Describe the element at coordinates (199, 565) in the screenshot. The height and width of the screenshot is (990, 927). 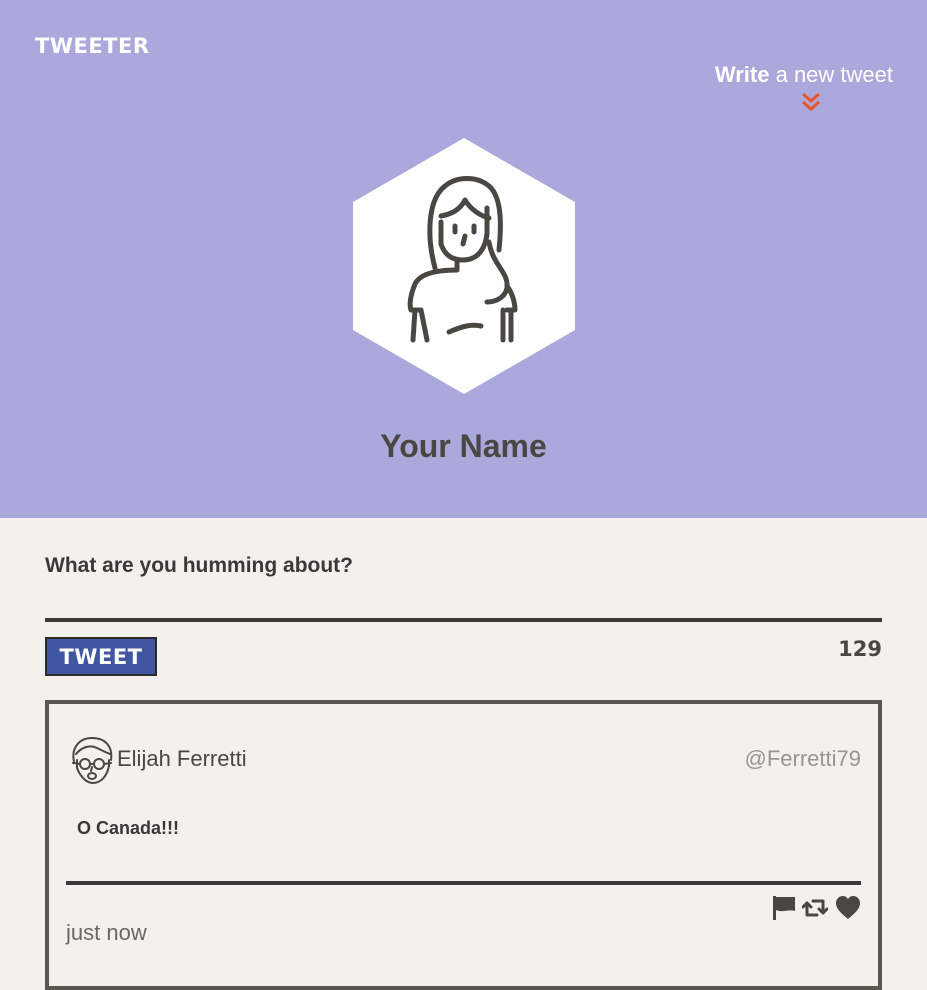
I see `compose-label: What are you humming about?` at that location.